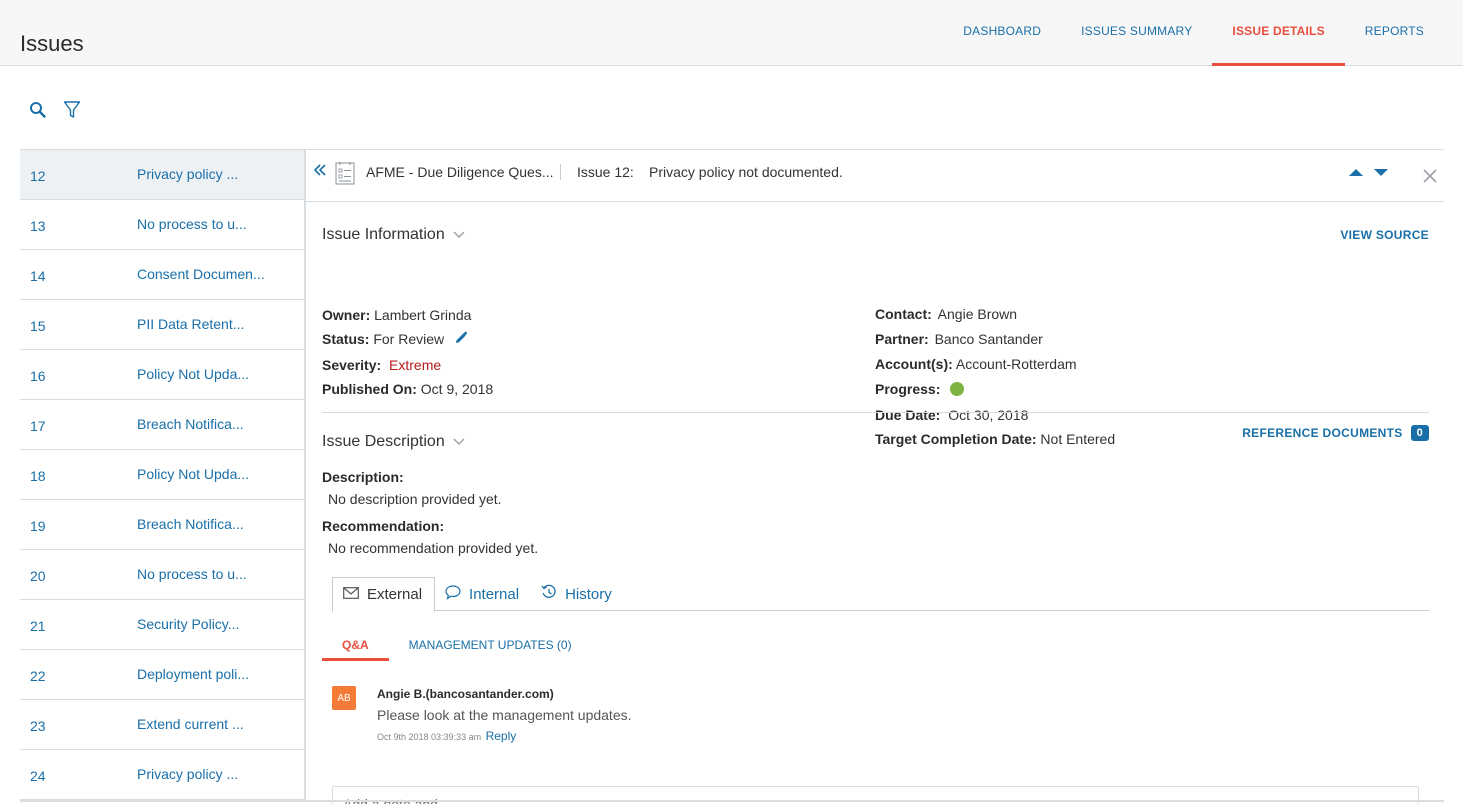 The width and height of the screenshot is (1463, 804). I want to click on tab-external: External, so click(384, 594).